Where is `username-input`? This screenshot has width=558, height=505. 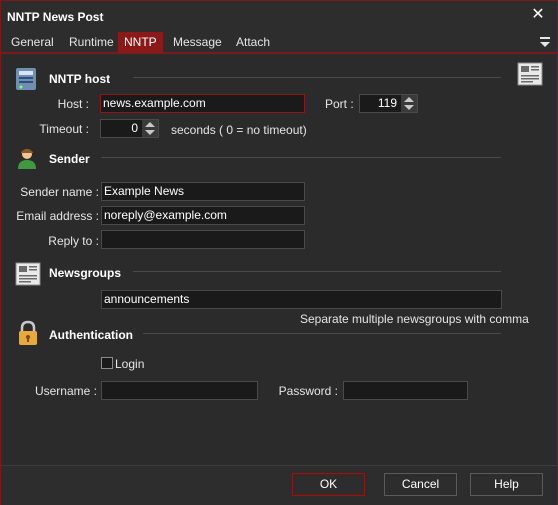
username-input is located at coordinates (179, 390).